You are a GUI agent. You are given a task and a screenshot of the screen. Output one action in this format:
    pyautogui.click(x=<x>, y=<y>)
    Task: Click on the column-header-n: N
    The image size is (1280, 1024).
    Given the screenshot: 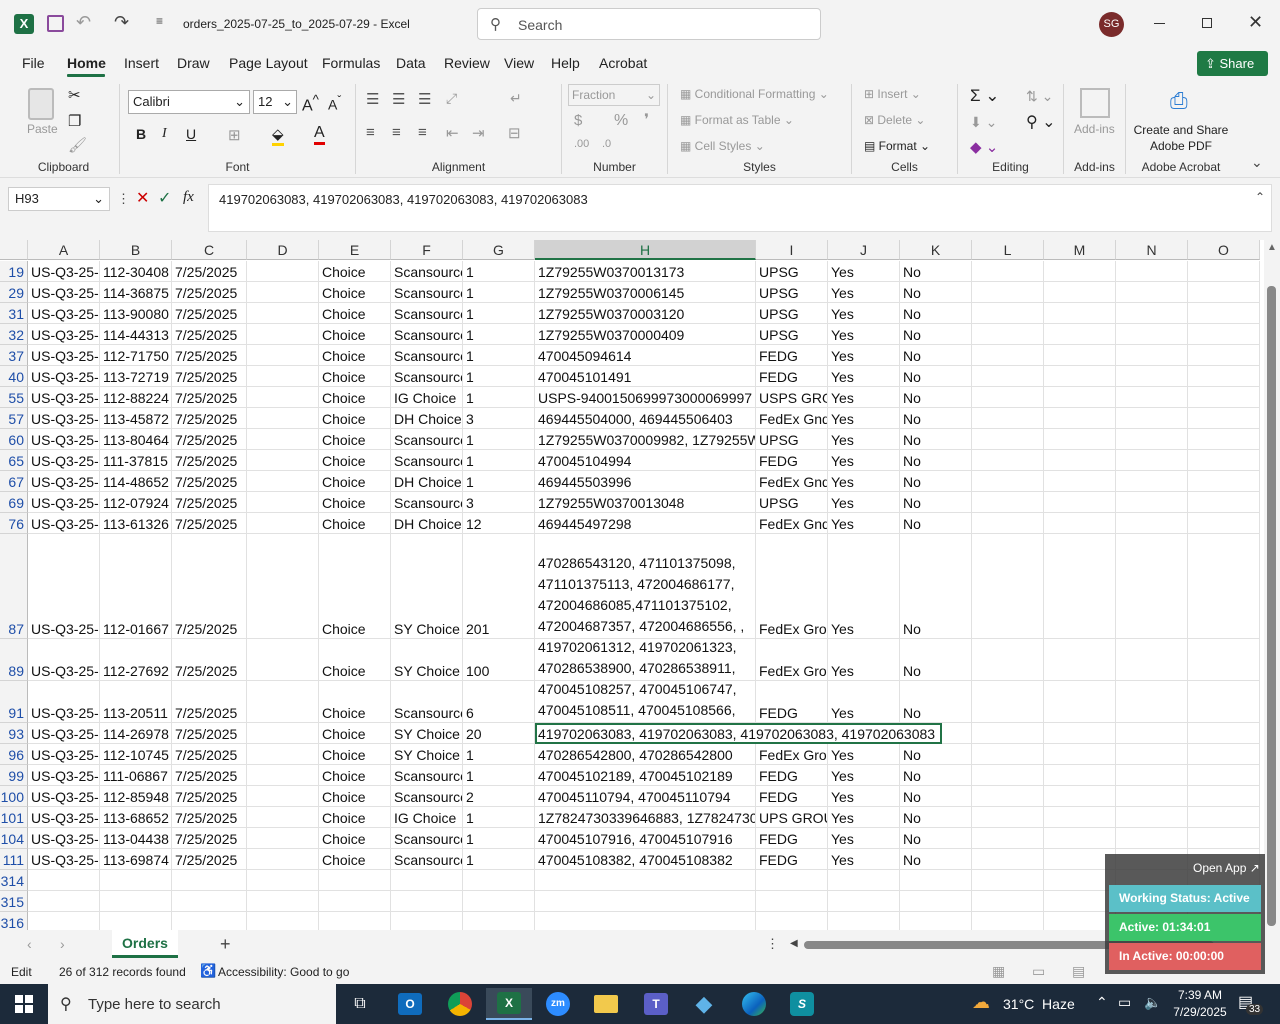 What is the action you would take?
    pyautogui.click(x=1152, y=250)
    